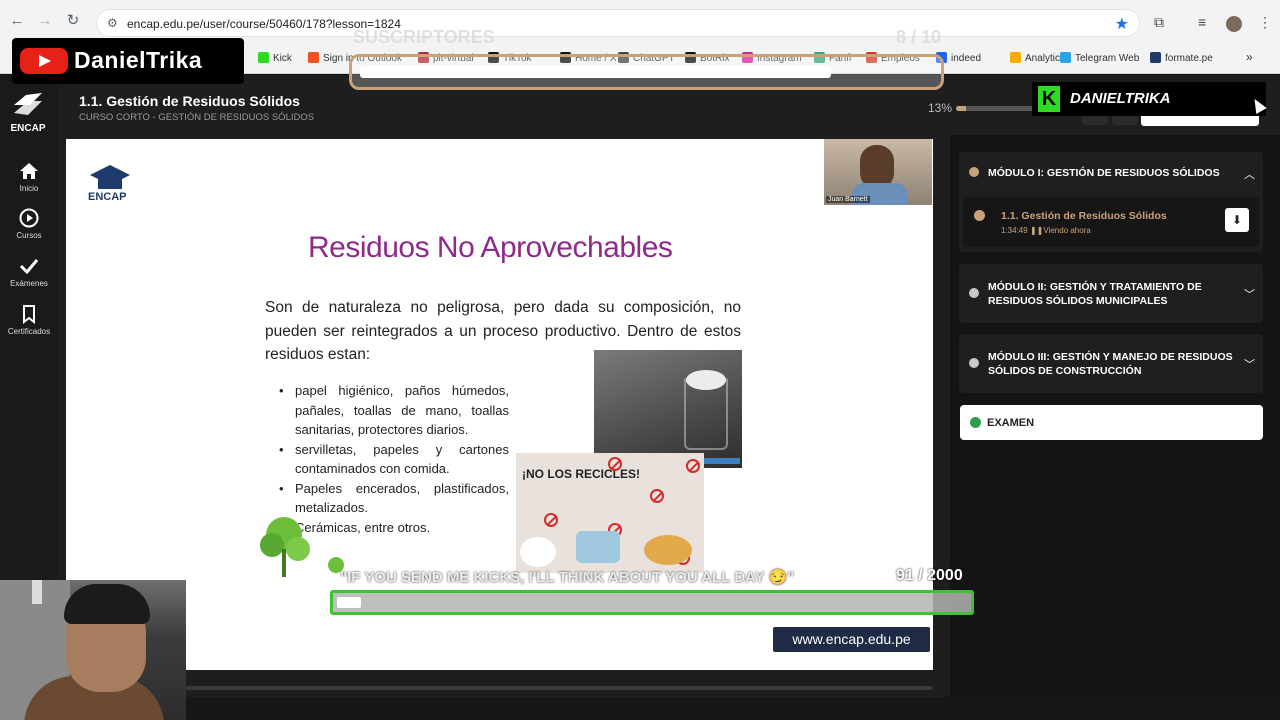  What do you see at coordinates (919, 37) in the screenshot?
I see `subscribers-count: 8 / 10` at bounding box center [919, 37].